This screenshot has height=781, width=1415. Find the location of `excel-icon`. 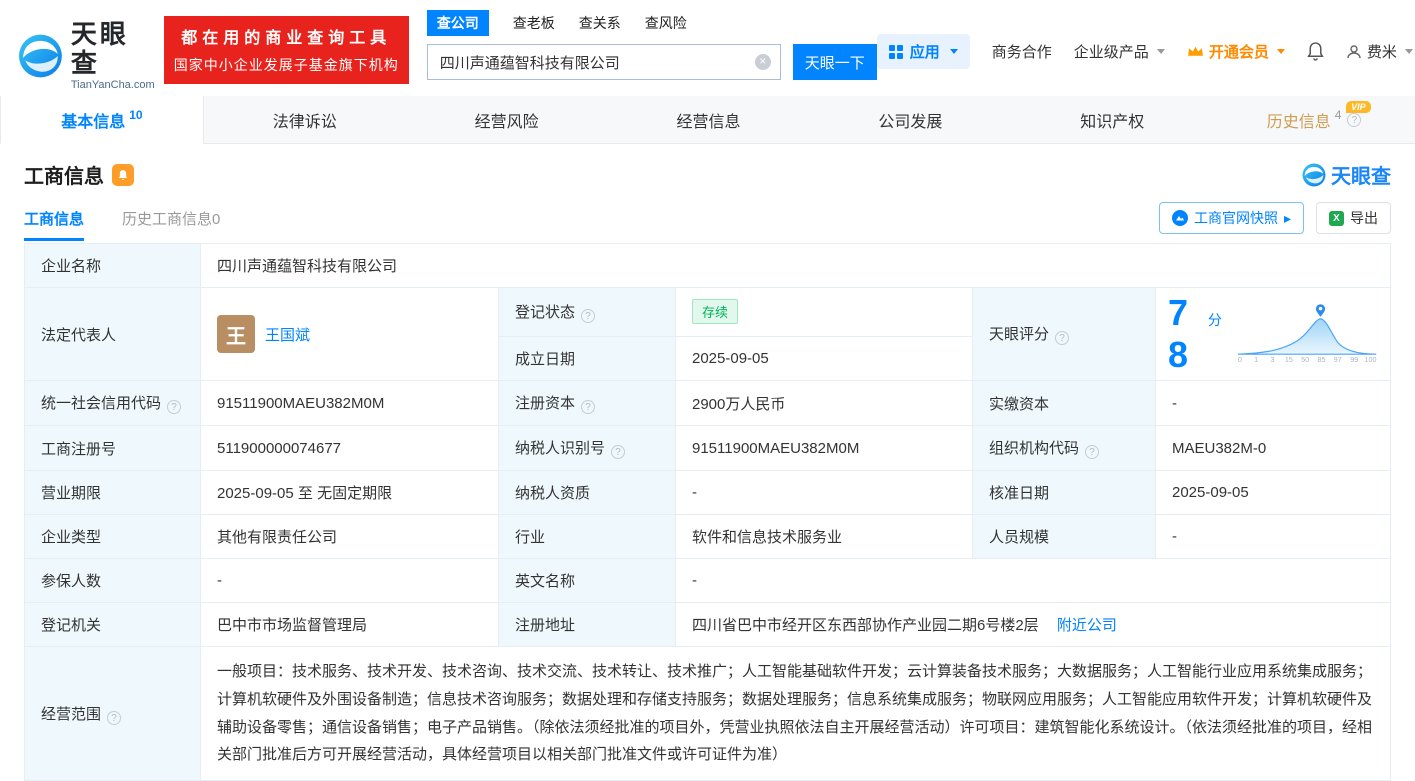

excel-icon is located at coordinates (1336, 218).